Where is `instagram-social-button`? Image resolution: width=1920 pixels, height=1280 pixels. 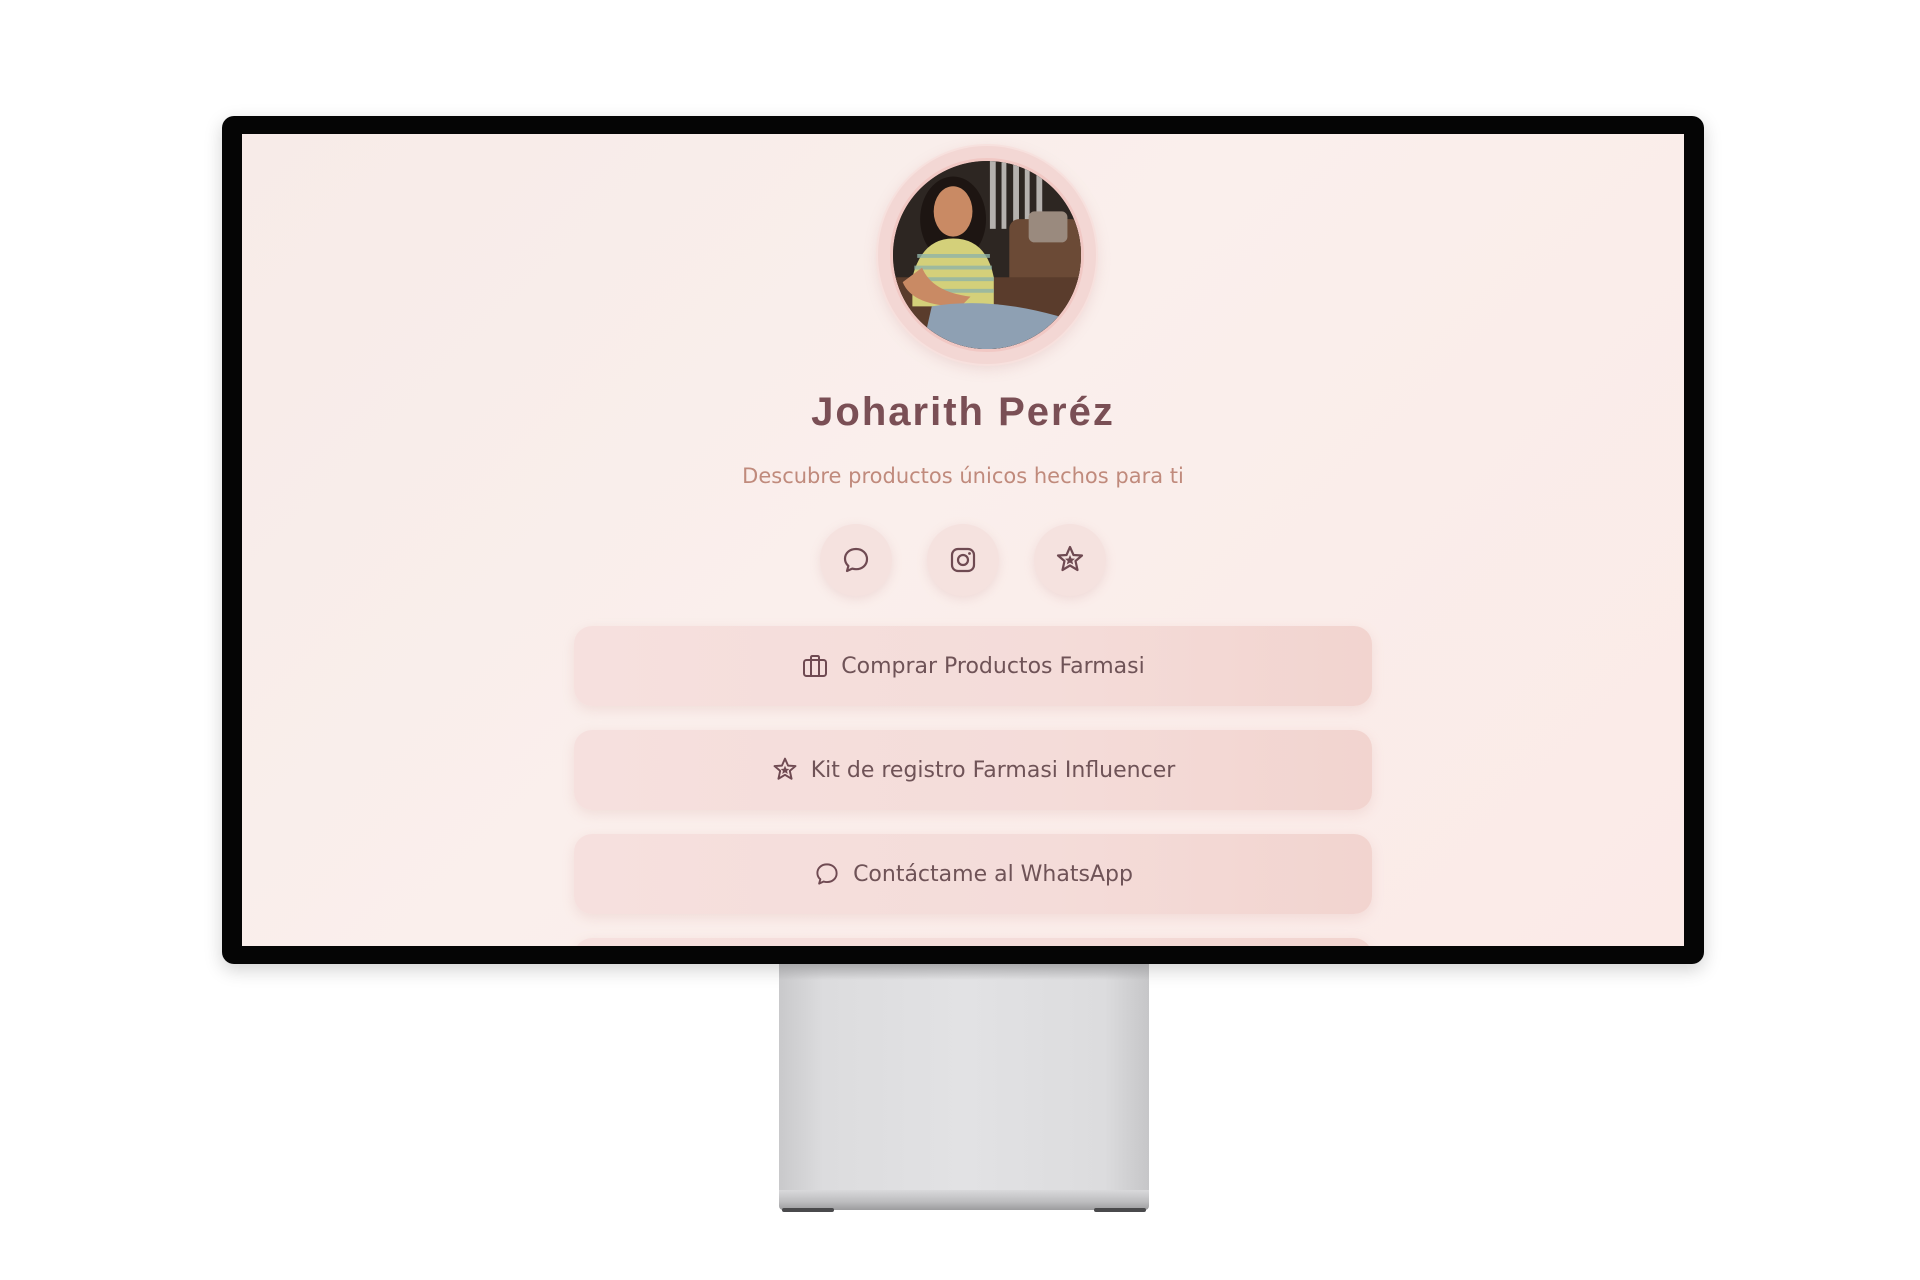 instagram-social-button is located at coordinates (963, 560).